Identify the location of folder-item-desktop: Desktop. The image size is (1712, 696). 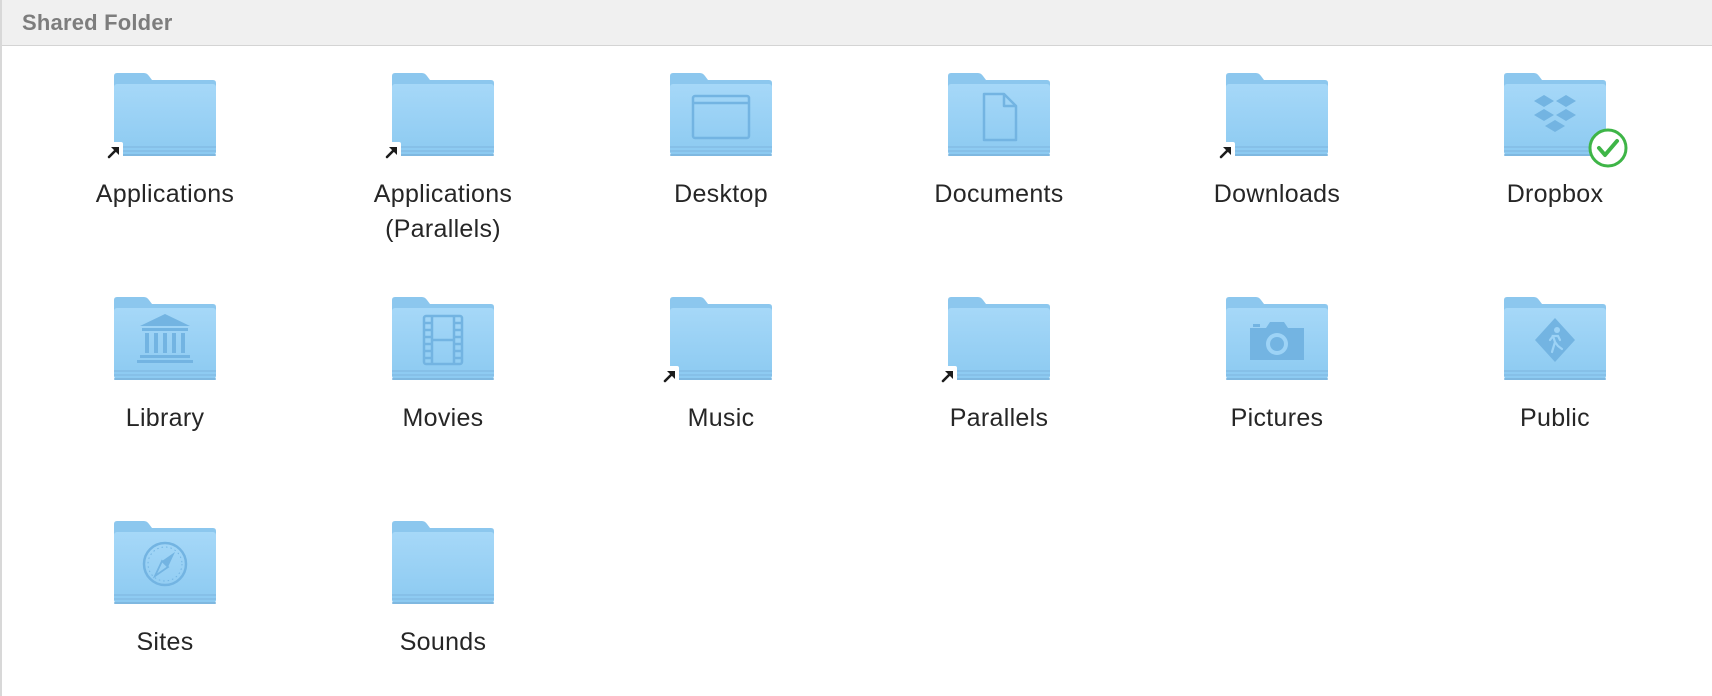
(721, 141).